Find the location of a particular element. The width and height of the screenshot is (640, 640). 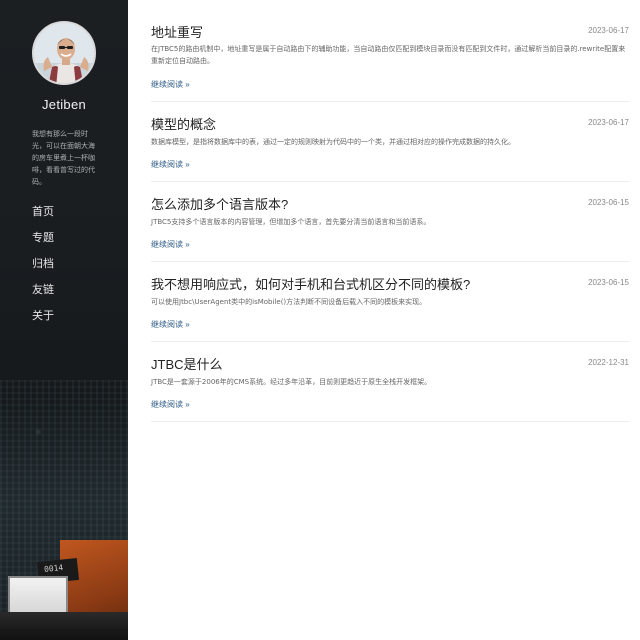

article-title: 我不想用响应式，如何对手机和台式机区分不同的模板? is located at coordinates (310, 283).